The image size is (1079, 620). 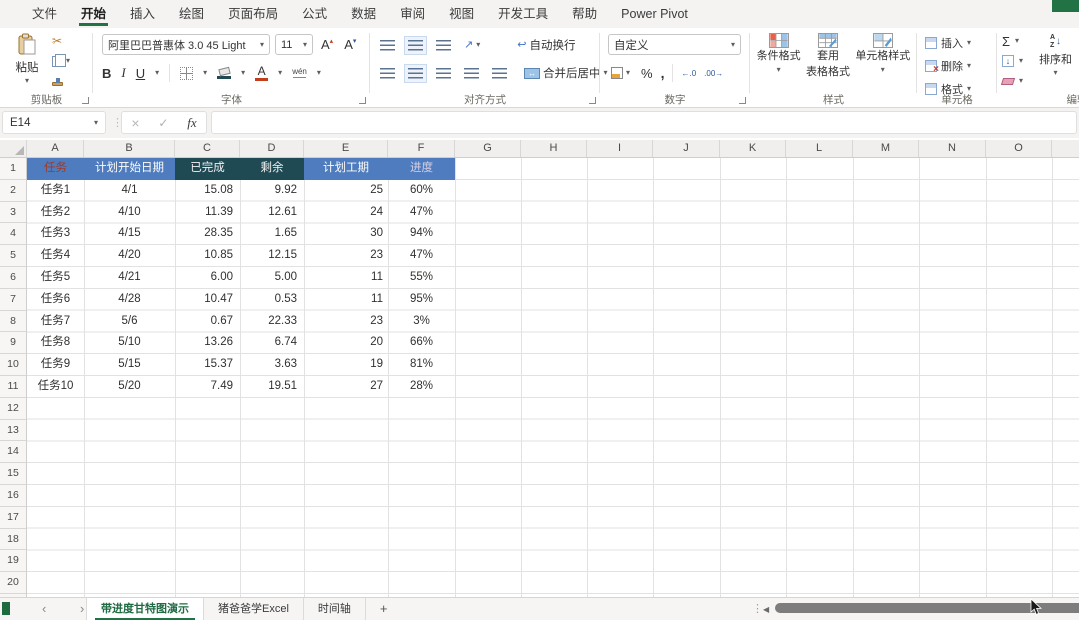 I want to click on grow-font-button: A ▴, so click(x=327, y=44).